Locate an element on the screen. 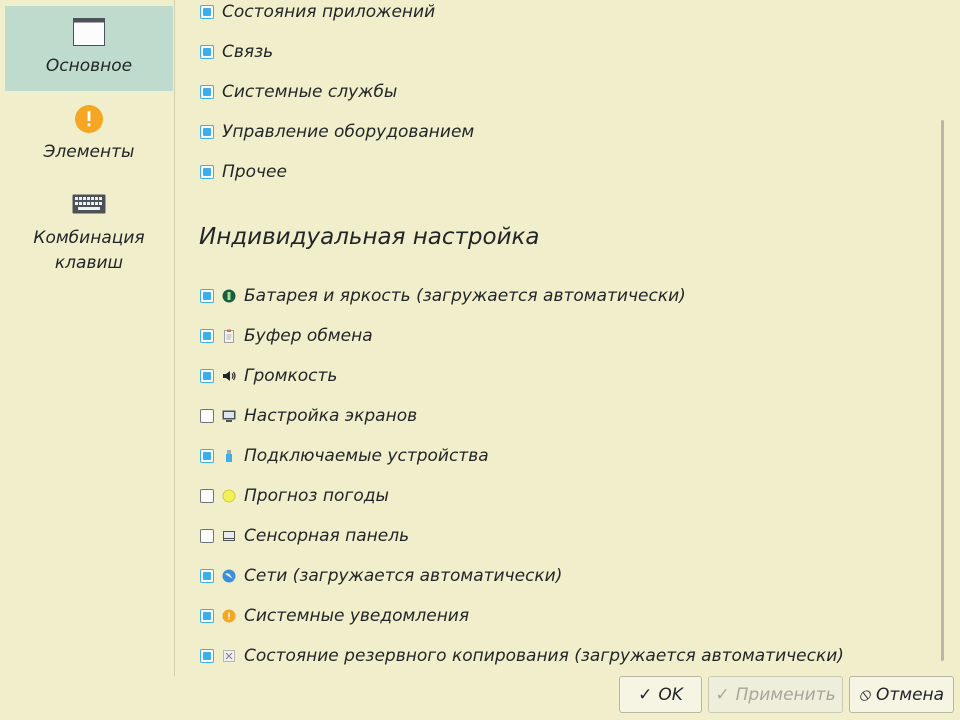 This screenshot has height=720, width=960. plugin-label: Буфер обмена is located at coordinates (308, 336).